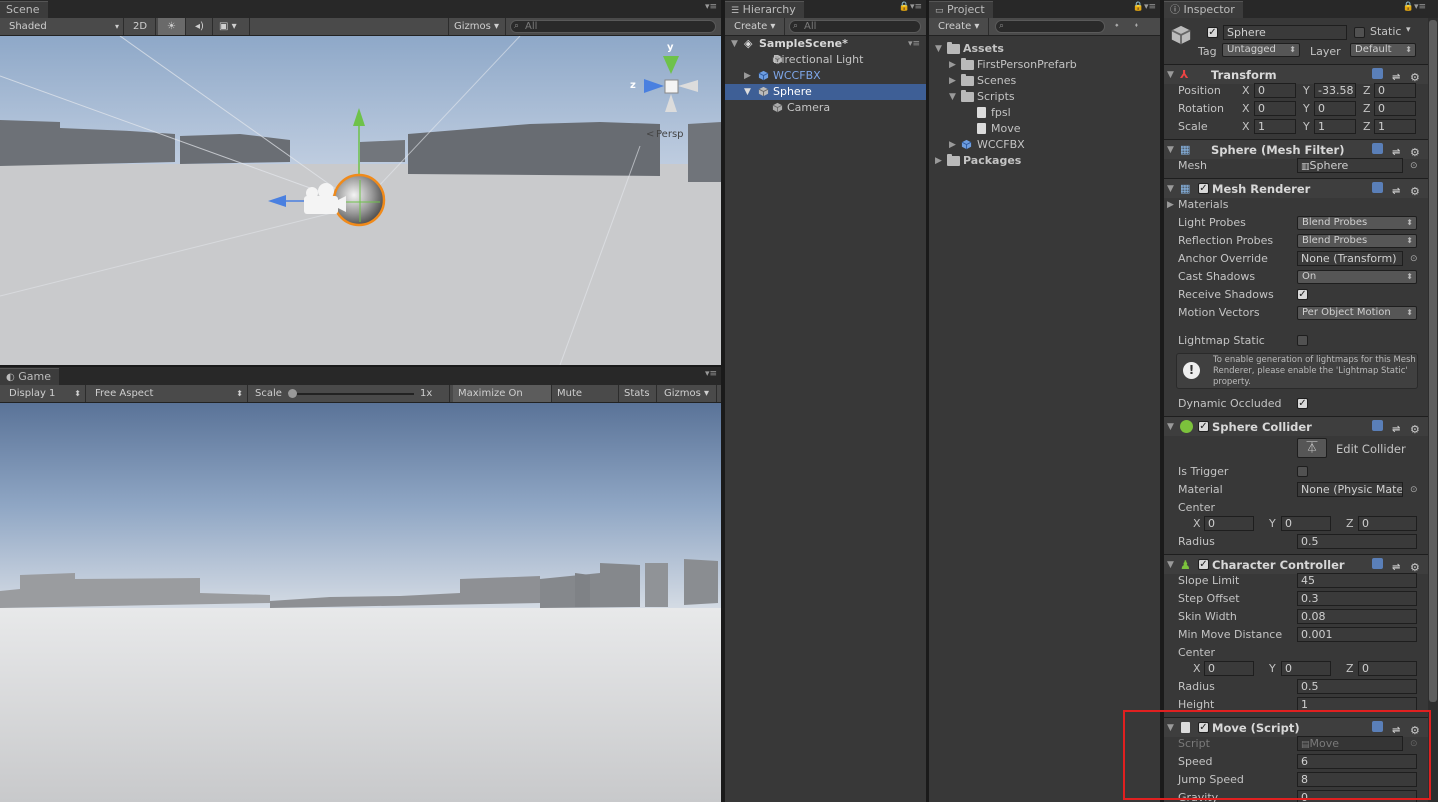 This screenshot has height=802, width=1438. Describe the element at coordinates (292, 393) in the screenshot. I see `scale-slider-thumb` at that location.